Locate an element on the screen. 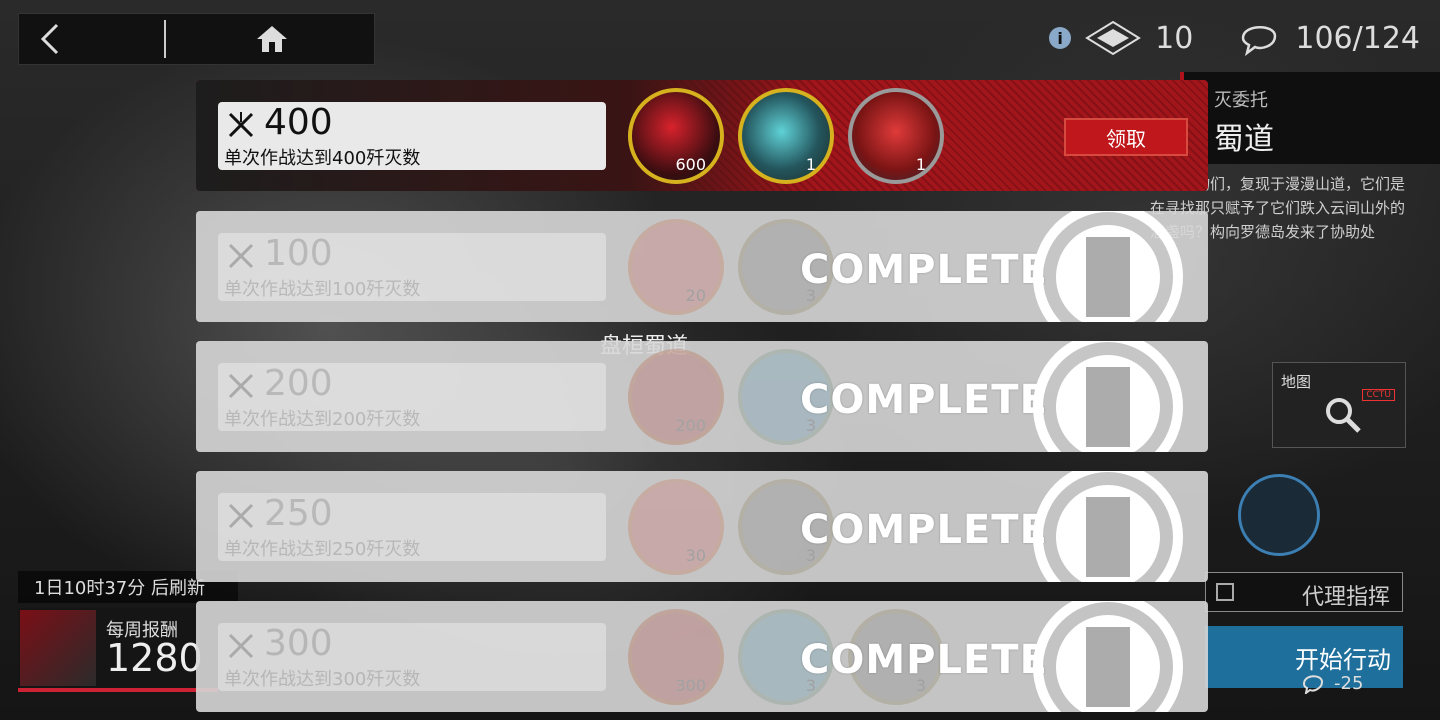  magnifier-icon is located at coordinates (1343, 415).